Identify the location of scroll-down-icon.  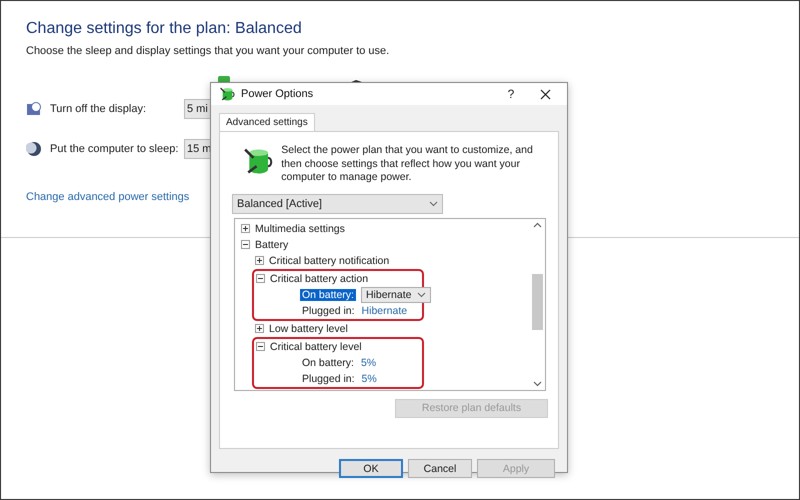
(537, 383).